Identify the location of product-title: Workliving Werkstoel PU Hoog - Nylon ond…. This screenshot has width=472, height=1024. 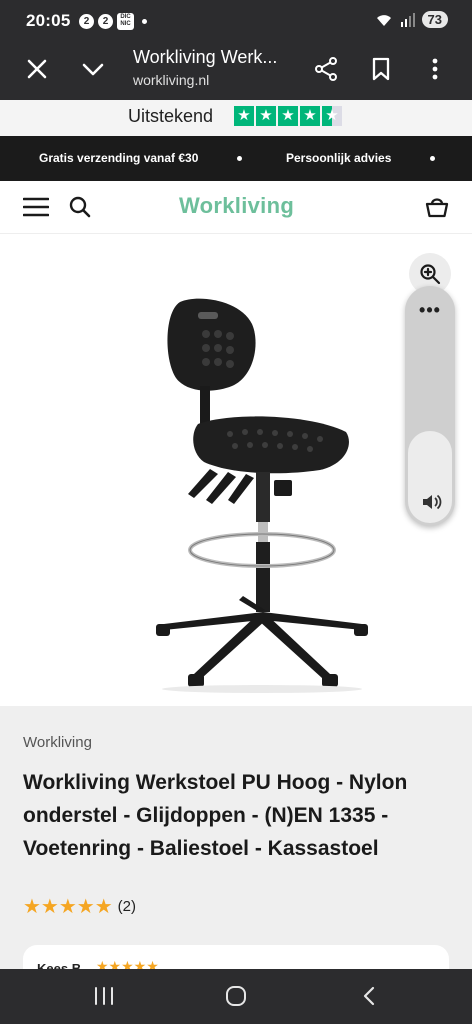
(215, 815).